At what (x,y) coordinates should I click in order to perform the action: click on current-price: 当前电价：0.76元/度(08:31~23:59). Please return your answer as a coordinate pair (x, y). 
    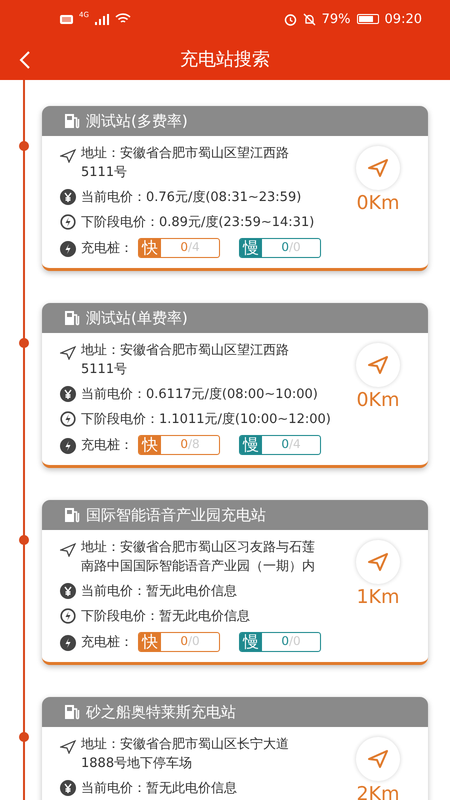
    Looking at the image, I should click on (191, 198).